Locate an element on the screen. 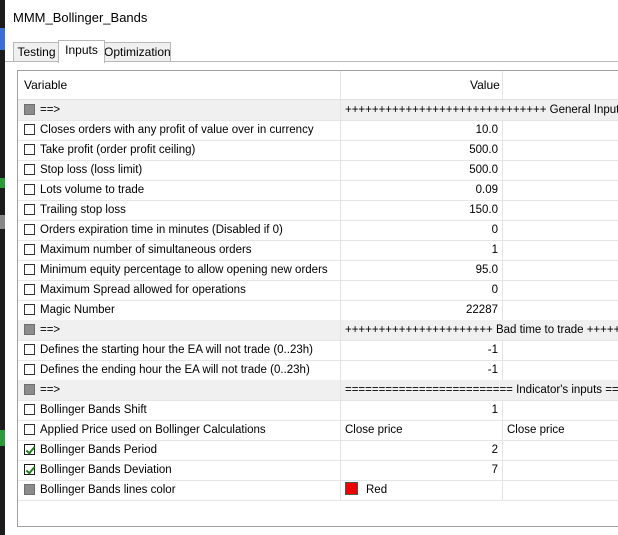 Image resolution: width=618 pixels, height=535 pixels. tab-inputs: Inputs is located at coordinates (81, 51).